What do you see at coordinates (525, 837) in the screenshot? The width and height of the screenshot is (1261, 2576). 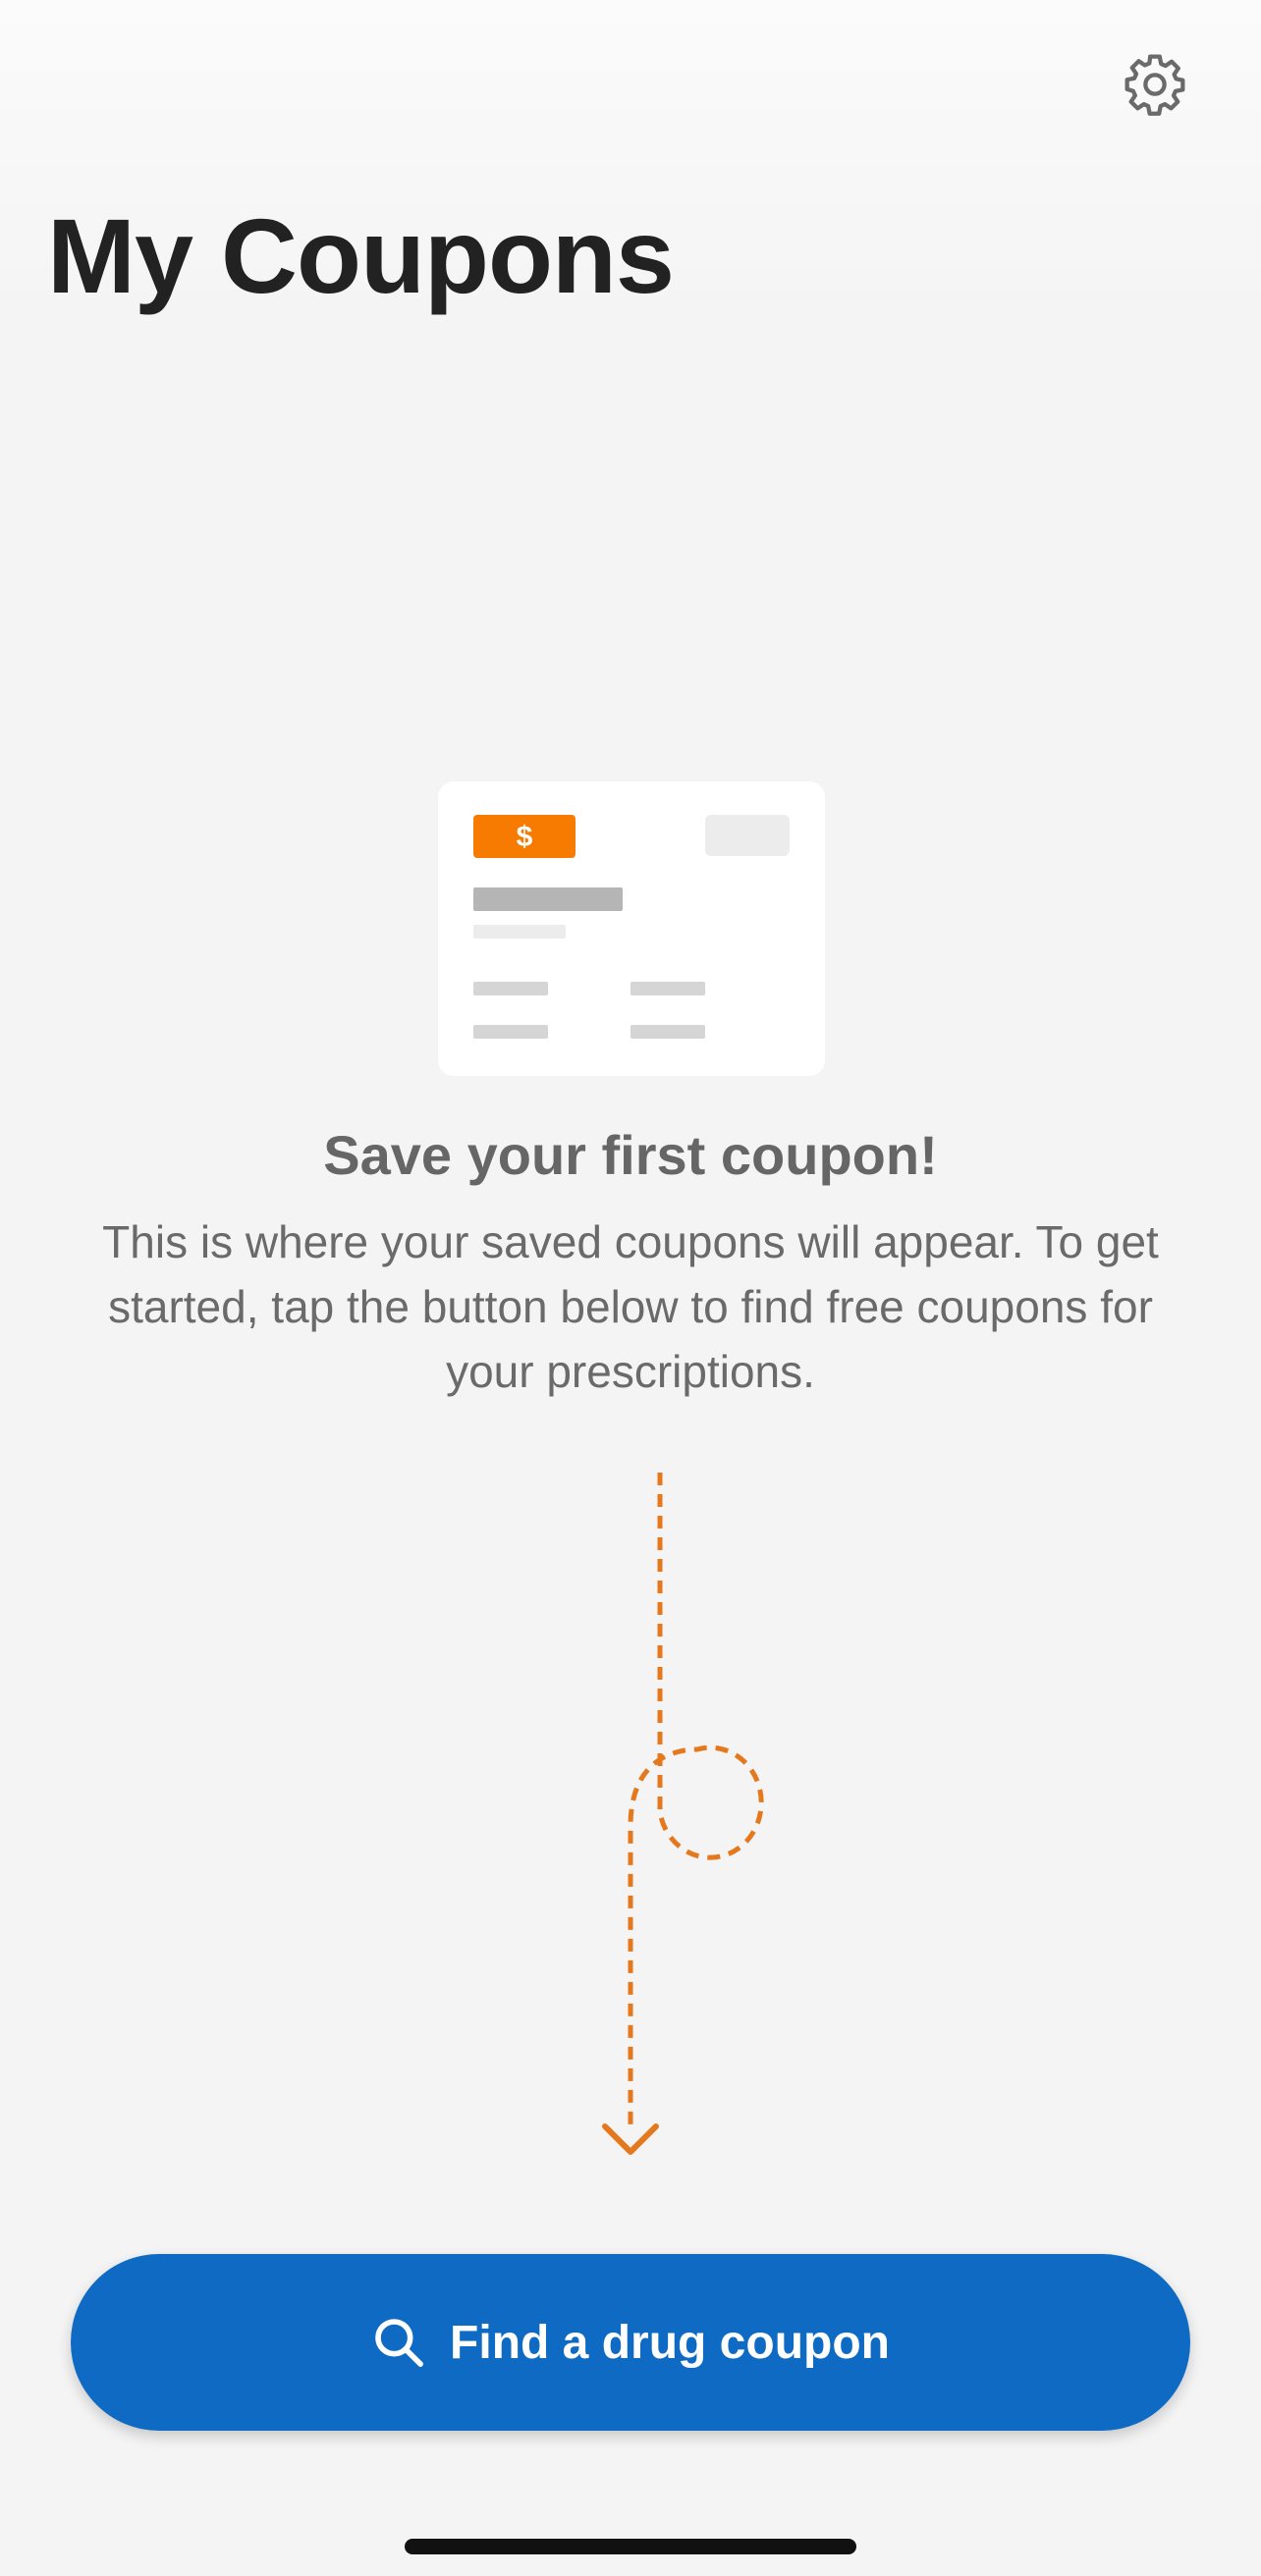 I see `dollar-sign: $` at bounding box center [525, 837].